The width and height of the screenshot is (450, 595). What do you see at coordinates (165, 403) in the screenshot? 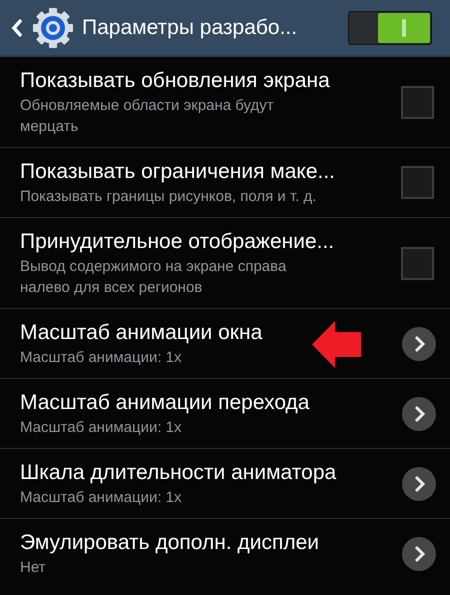
I see `item-title: Масштаб анимации перехода` at bounding box center [165, 403].